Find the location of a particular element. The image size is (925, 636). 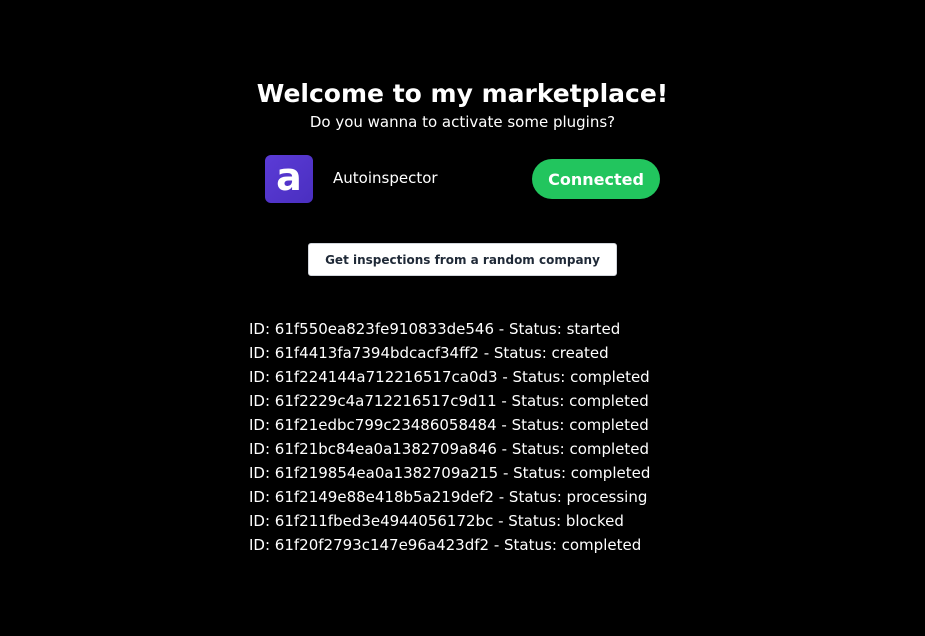

connected-button: Connected is located at coordinates (596, 179).